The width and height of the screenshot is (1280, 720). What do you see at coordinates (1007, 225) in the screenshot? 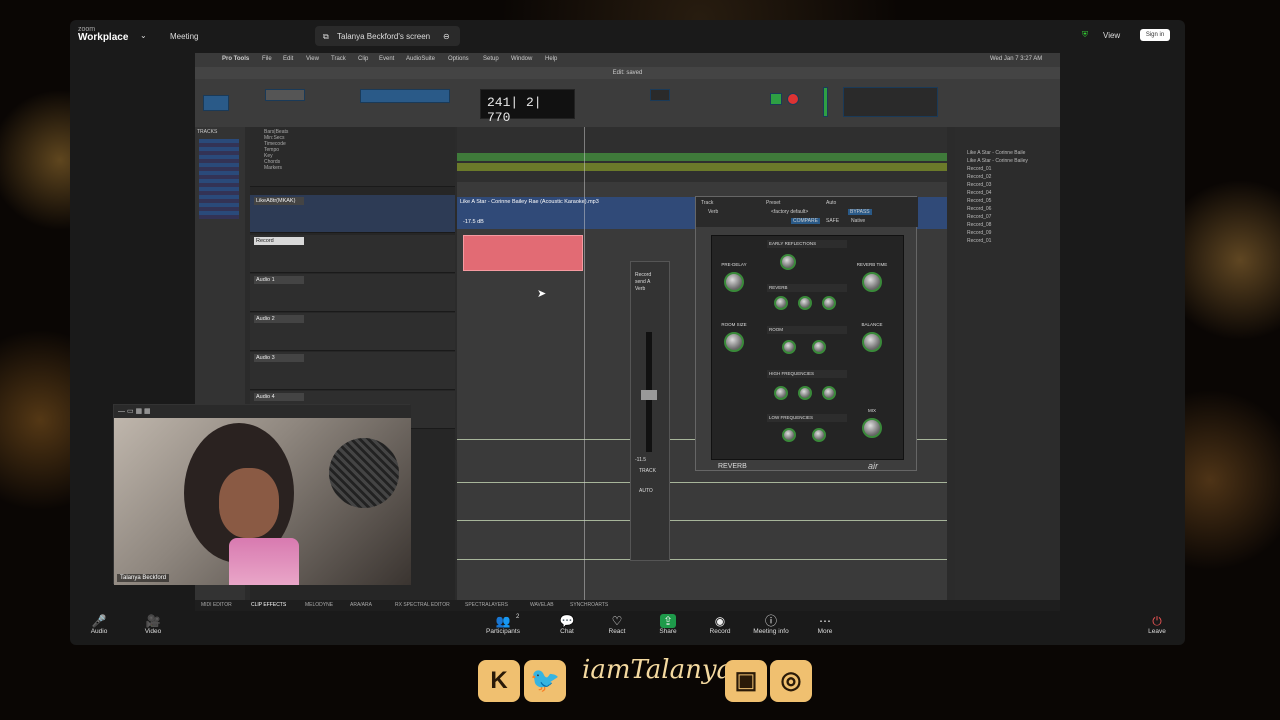
I see `clip-list-item: Record_08` at bounding box center [1007, 225].